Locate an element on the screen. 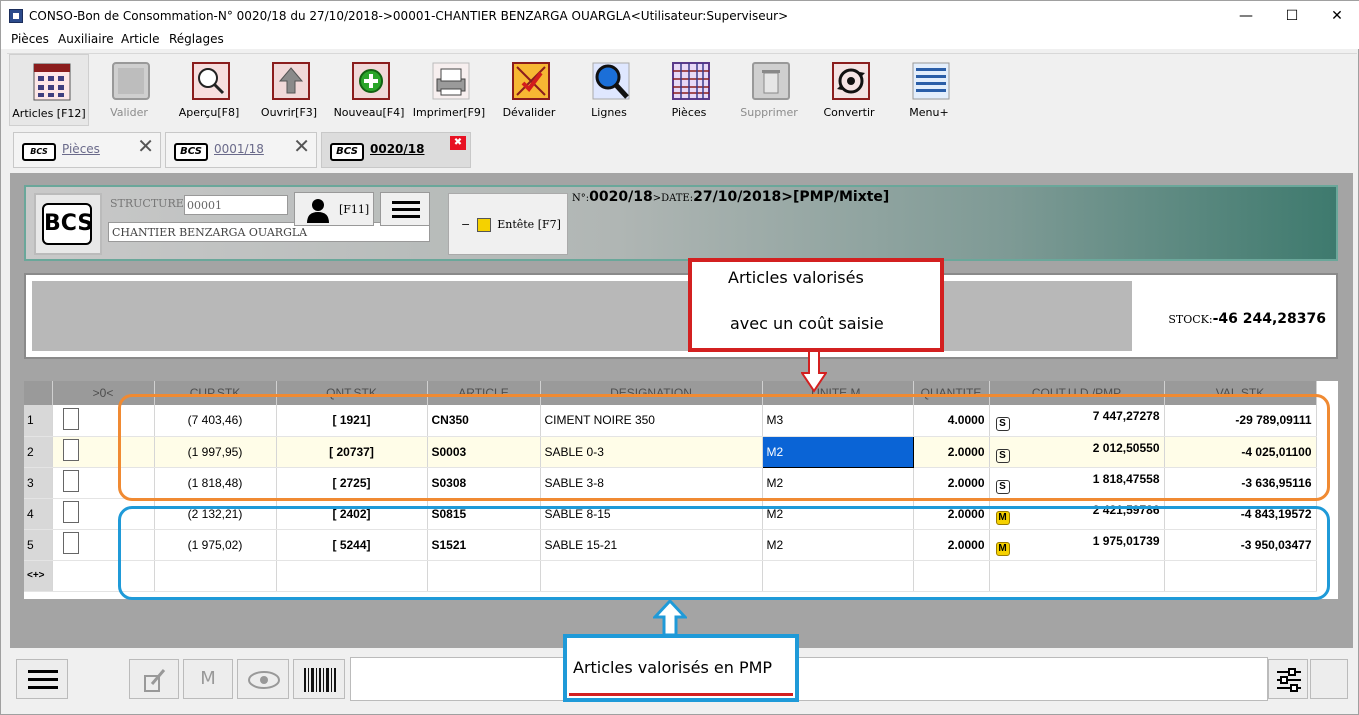 Image resolution: width=1359 pixels, height=715 pixels. entete-text: Entête [F7] is located at coordinates (529, 224).